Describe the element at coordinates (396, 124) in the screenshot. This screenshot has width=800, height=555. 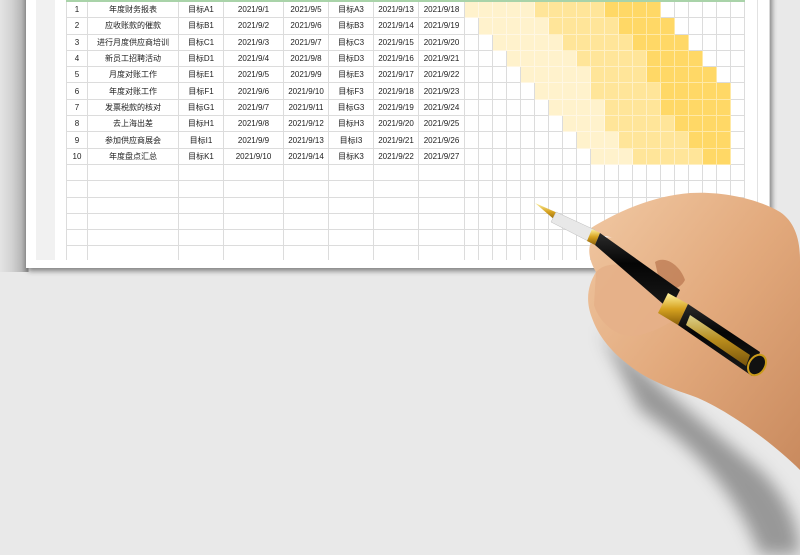
I see `cell-date-3: 2021/9/20` at that location.